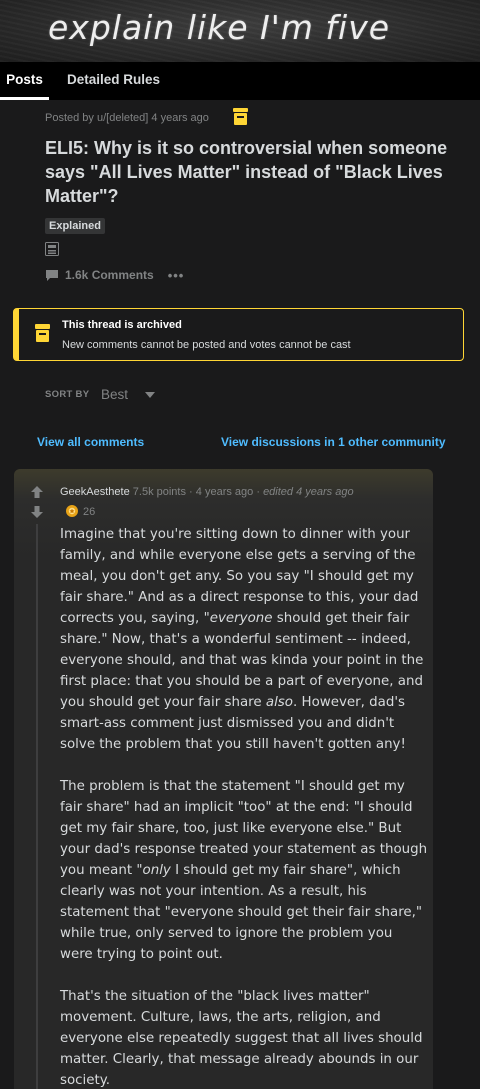 This screenshot has width=480, height=1089. I want to click on comment-edited: edited 4 years ago, so click(308, 492).